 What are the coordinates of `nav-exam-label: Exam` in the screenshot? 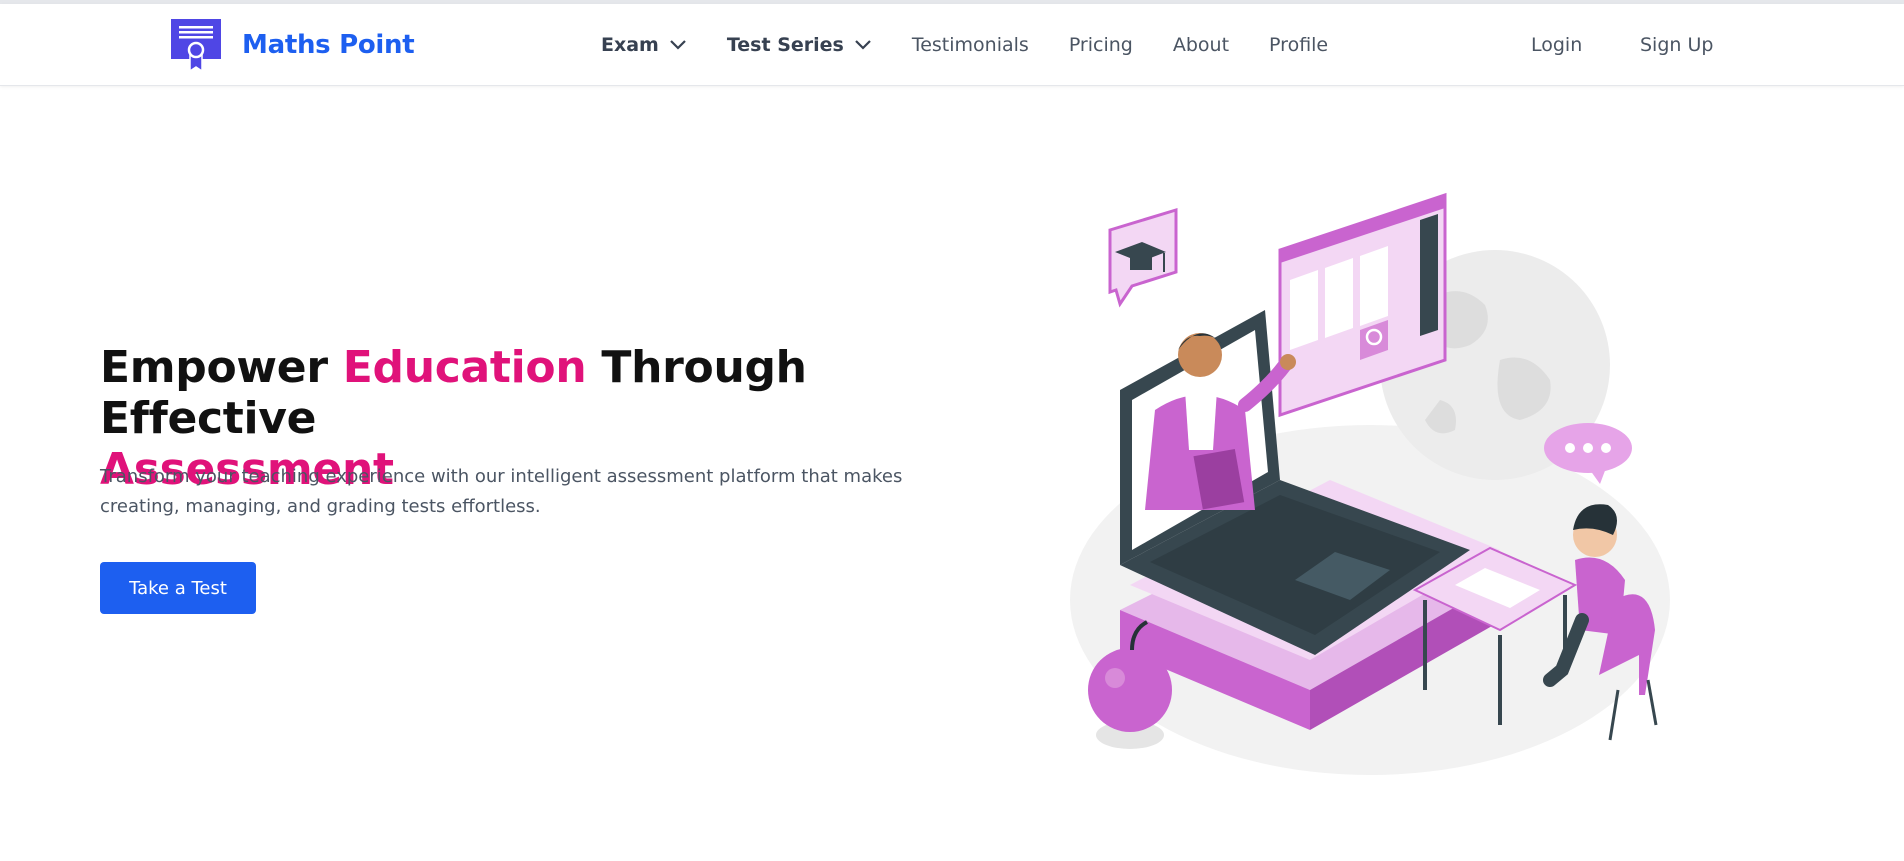 It's located at (630, 45).